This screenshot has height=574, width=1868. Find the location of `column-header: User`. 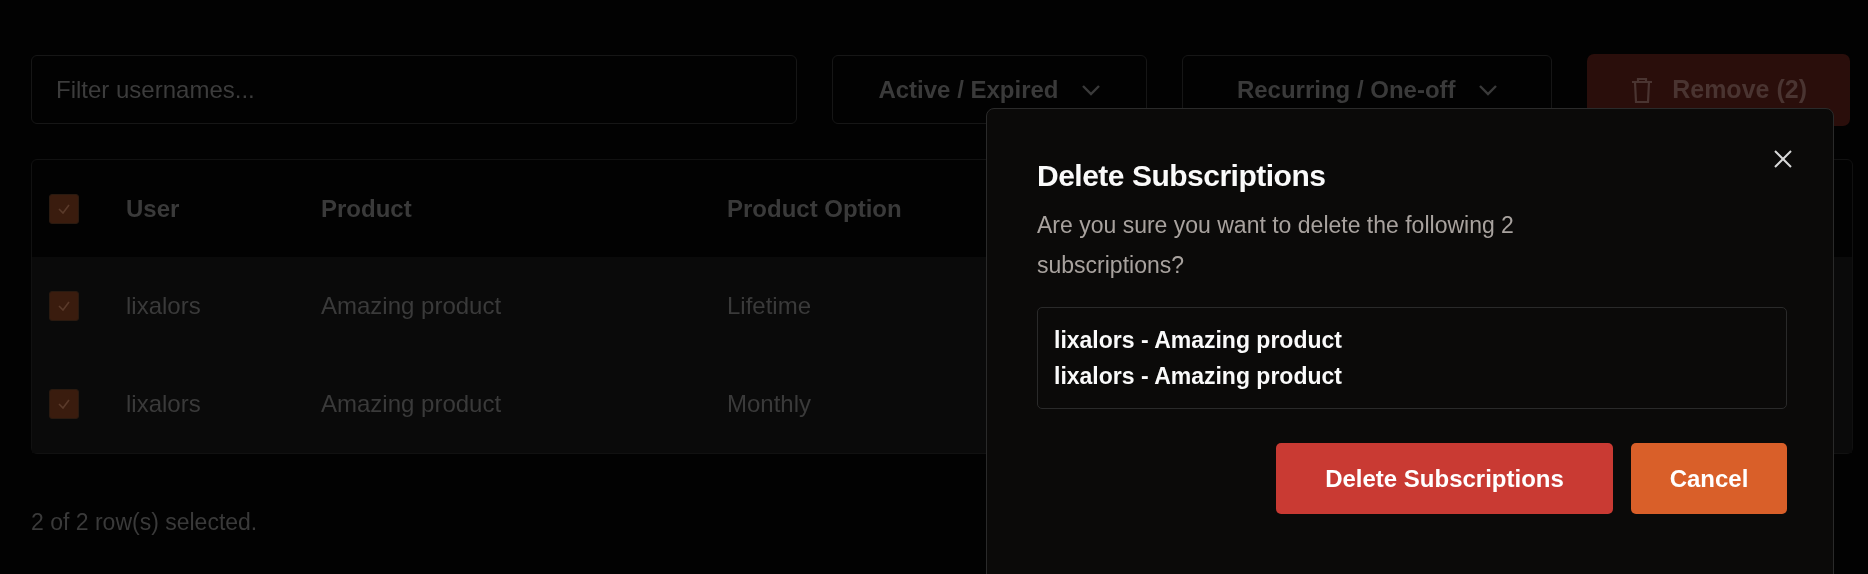

column-header: User is located at coordinates (153, 208).